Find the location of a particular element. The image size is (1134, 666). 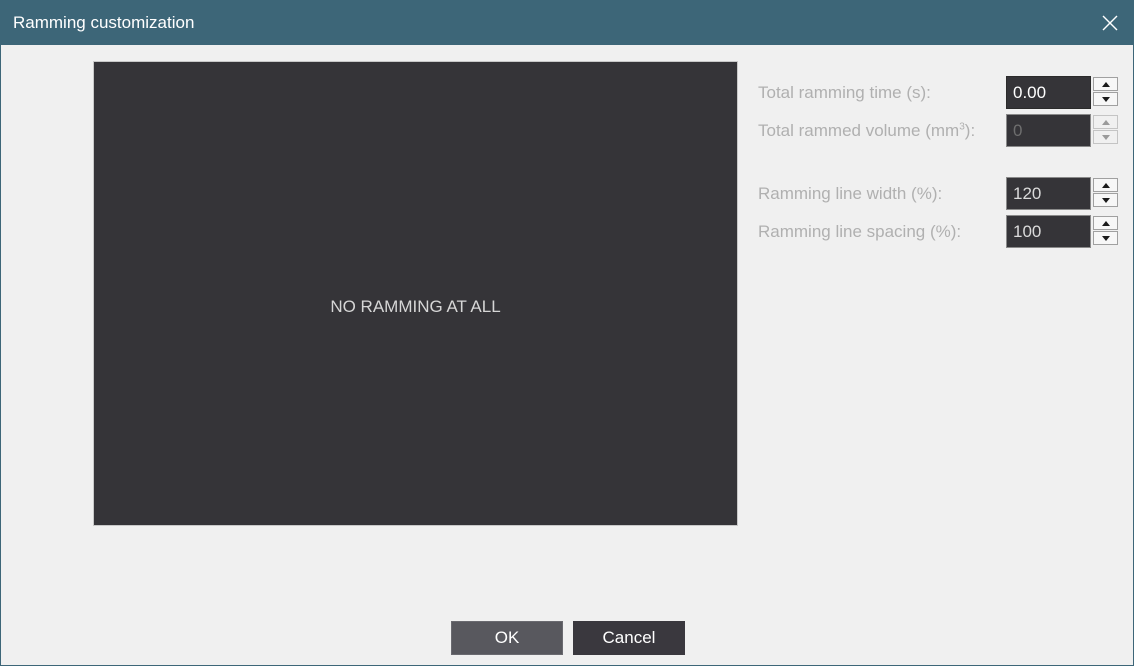

cancel-button: Cancel is located at coordinates (629, 638).